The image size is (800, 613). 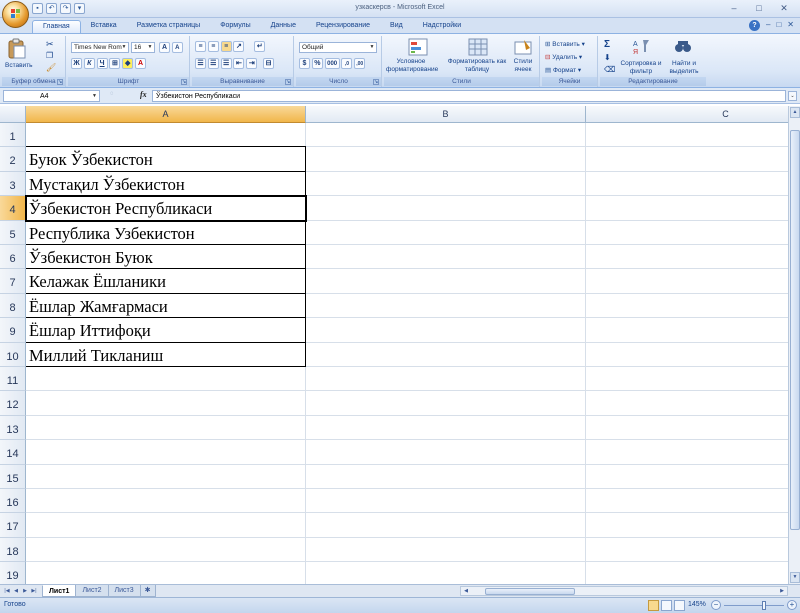 I want to click on conditional-format-icon, so click(x=418, y=48).